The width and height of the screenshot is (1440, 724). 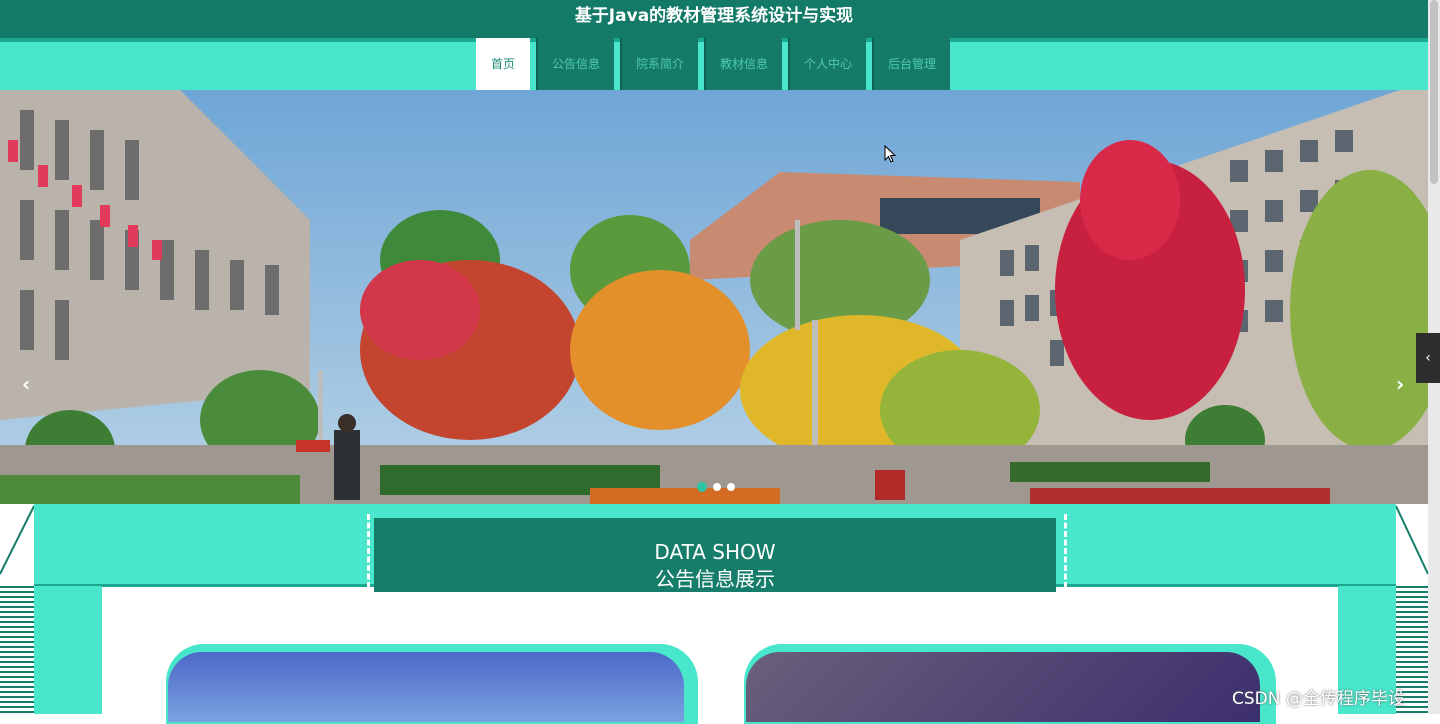 I want to click on section-title-box: DATA SHOW 公告信息展示, so click(x=715, y=555).